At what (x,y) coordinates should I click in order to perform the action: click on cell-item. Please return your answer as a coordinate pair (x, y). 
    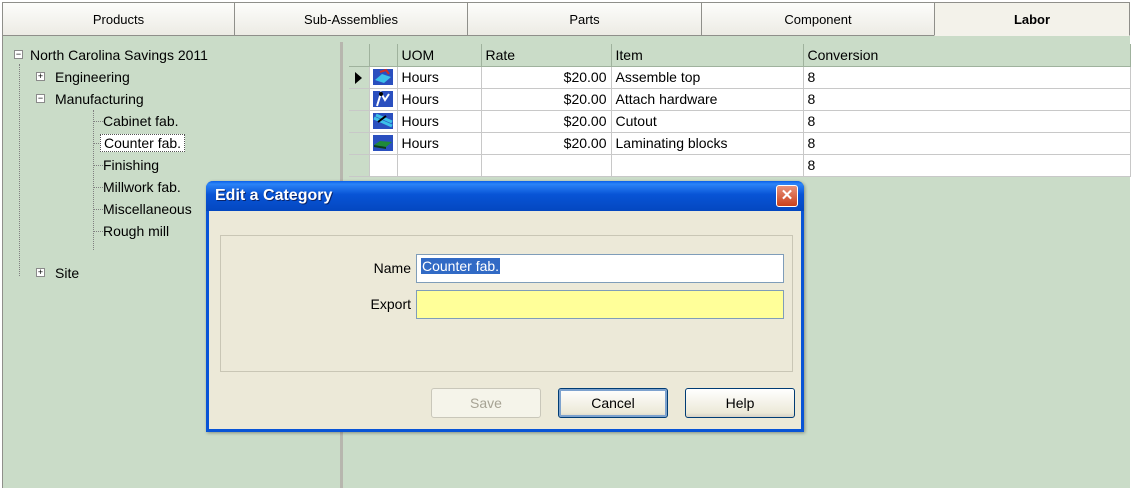
    Looking at the image, I should click on (707, 165).